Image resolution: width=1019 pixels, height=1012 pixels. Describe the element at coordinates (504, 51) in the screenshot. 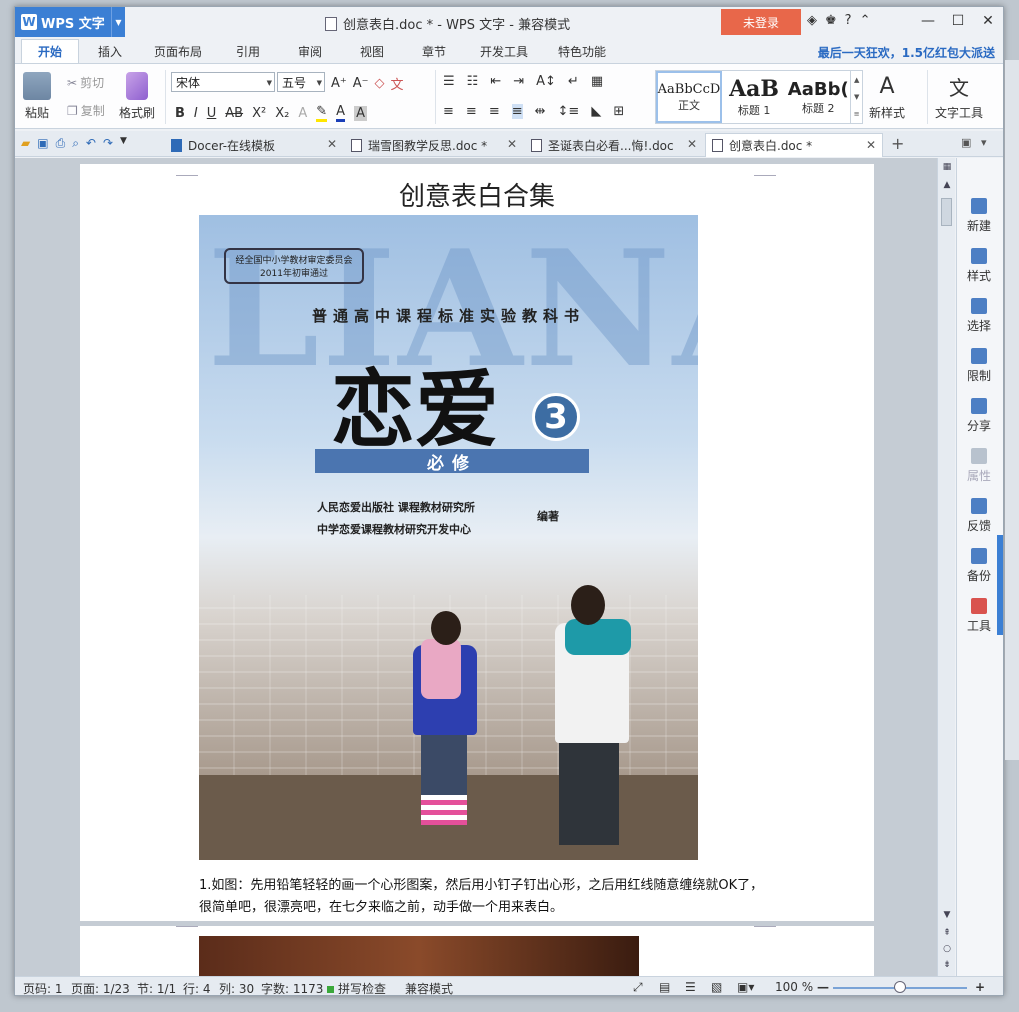

I see `tab-developer: 开发工具` at that location.